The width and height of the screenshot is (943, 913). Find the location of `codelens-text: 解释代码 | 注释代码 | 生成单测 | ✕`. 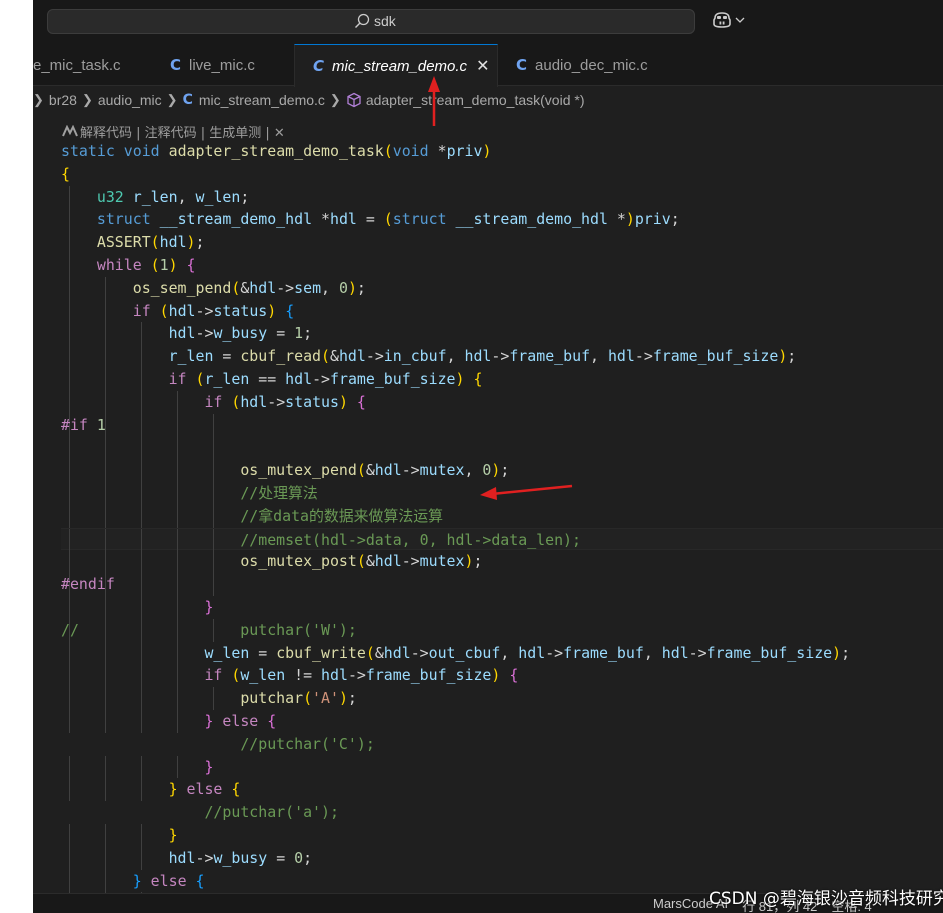

codelens-text: 解释代码 | 注释代码 | 生成单测 | ✕ is located at coordinates (182, 133).